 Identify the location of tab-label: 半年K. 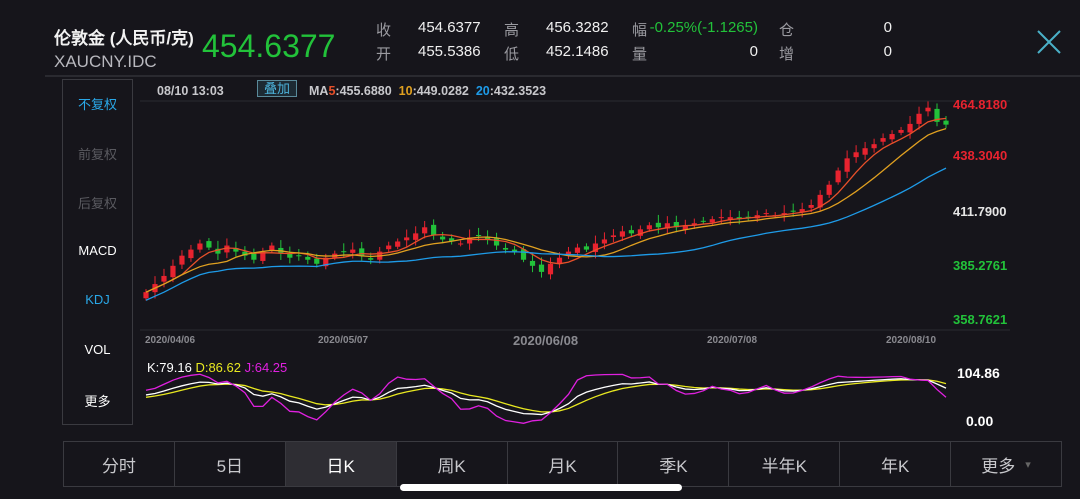
(784, 466).